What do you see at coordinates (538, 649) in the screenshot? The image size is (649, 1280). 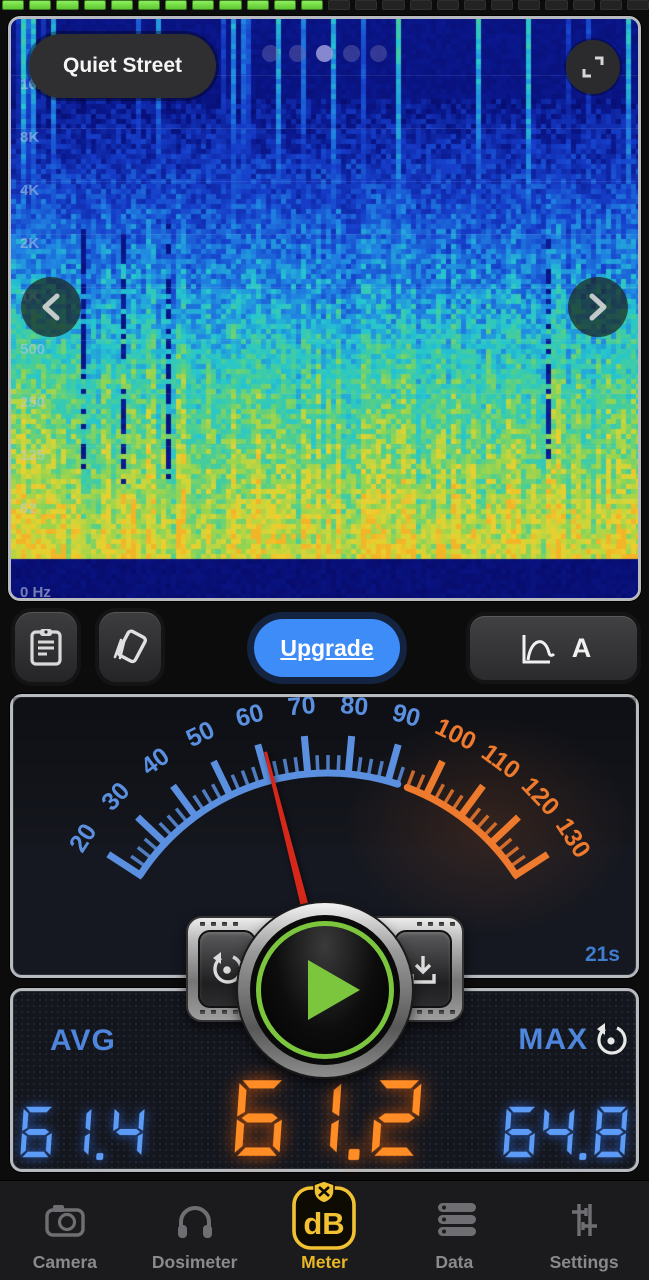 I see `weighting-curve-icon` at bounding box center [538, 649].